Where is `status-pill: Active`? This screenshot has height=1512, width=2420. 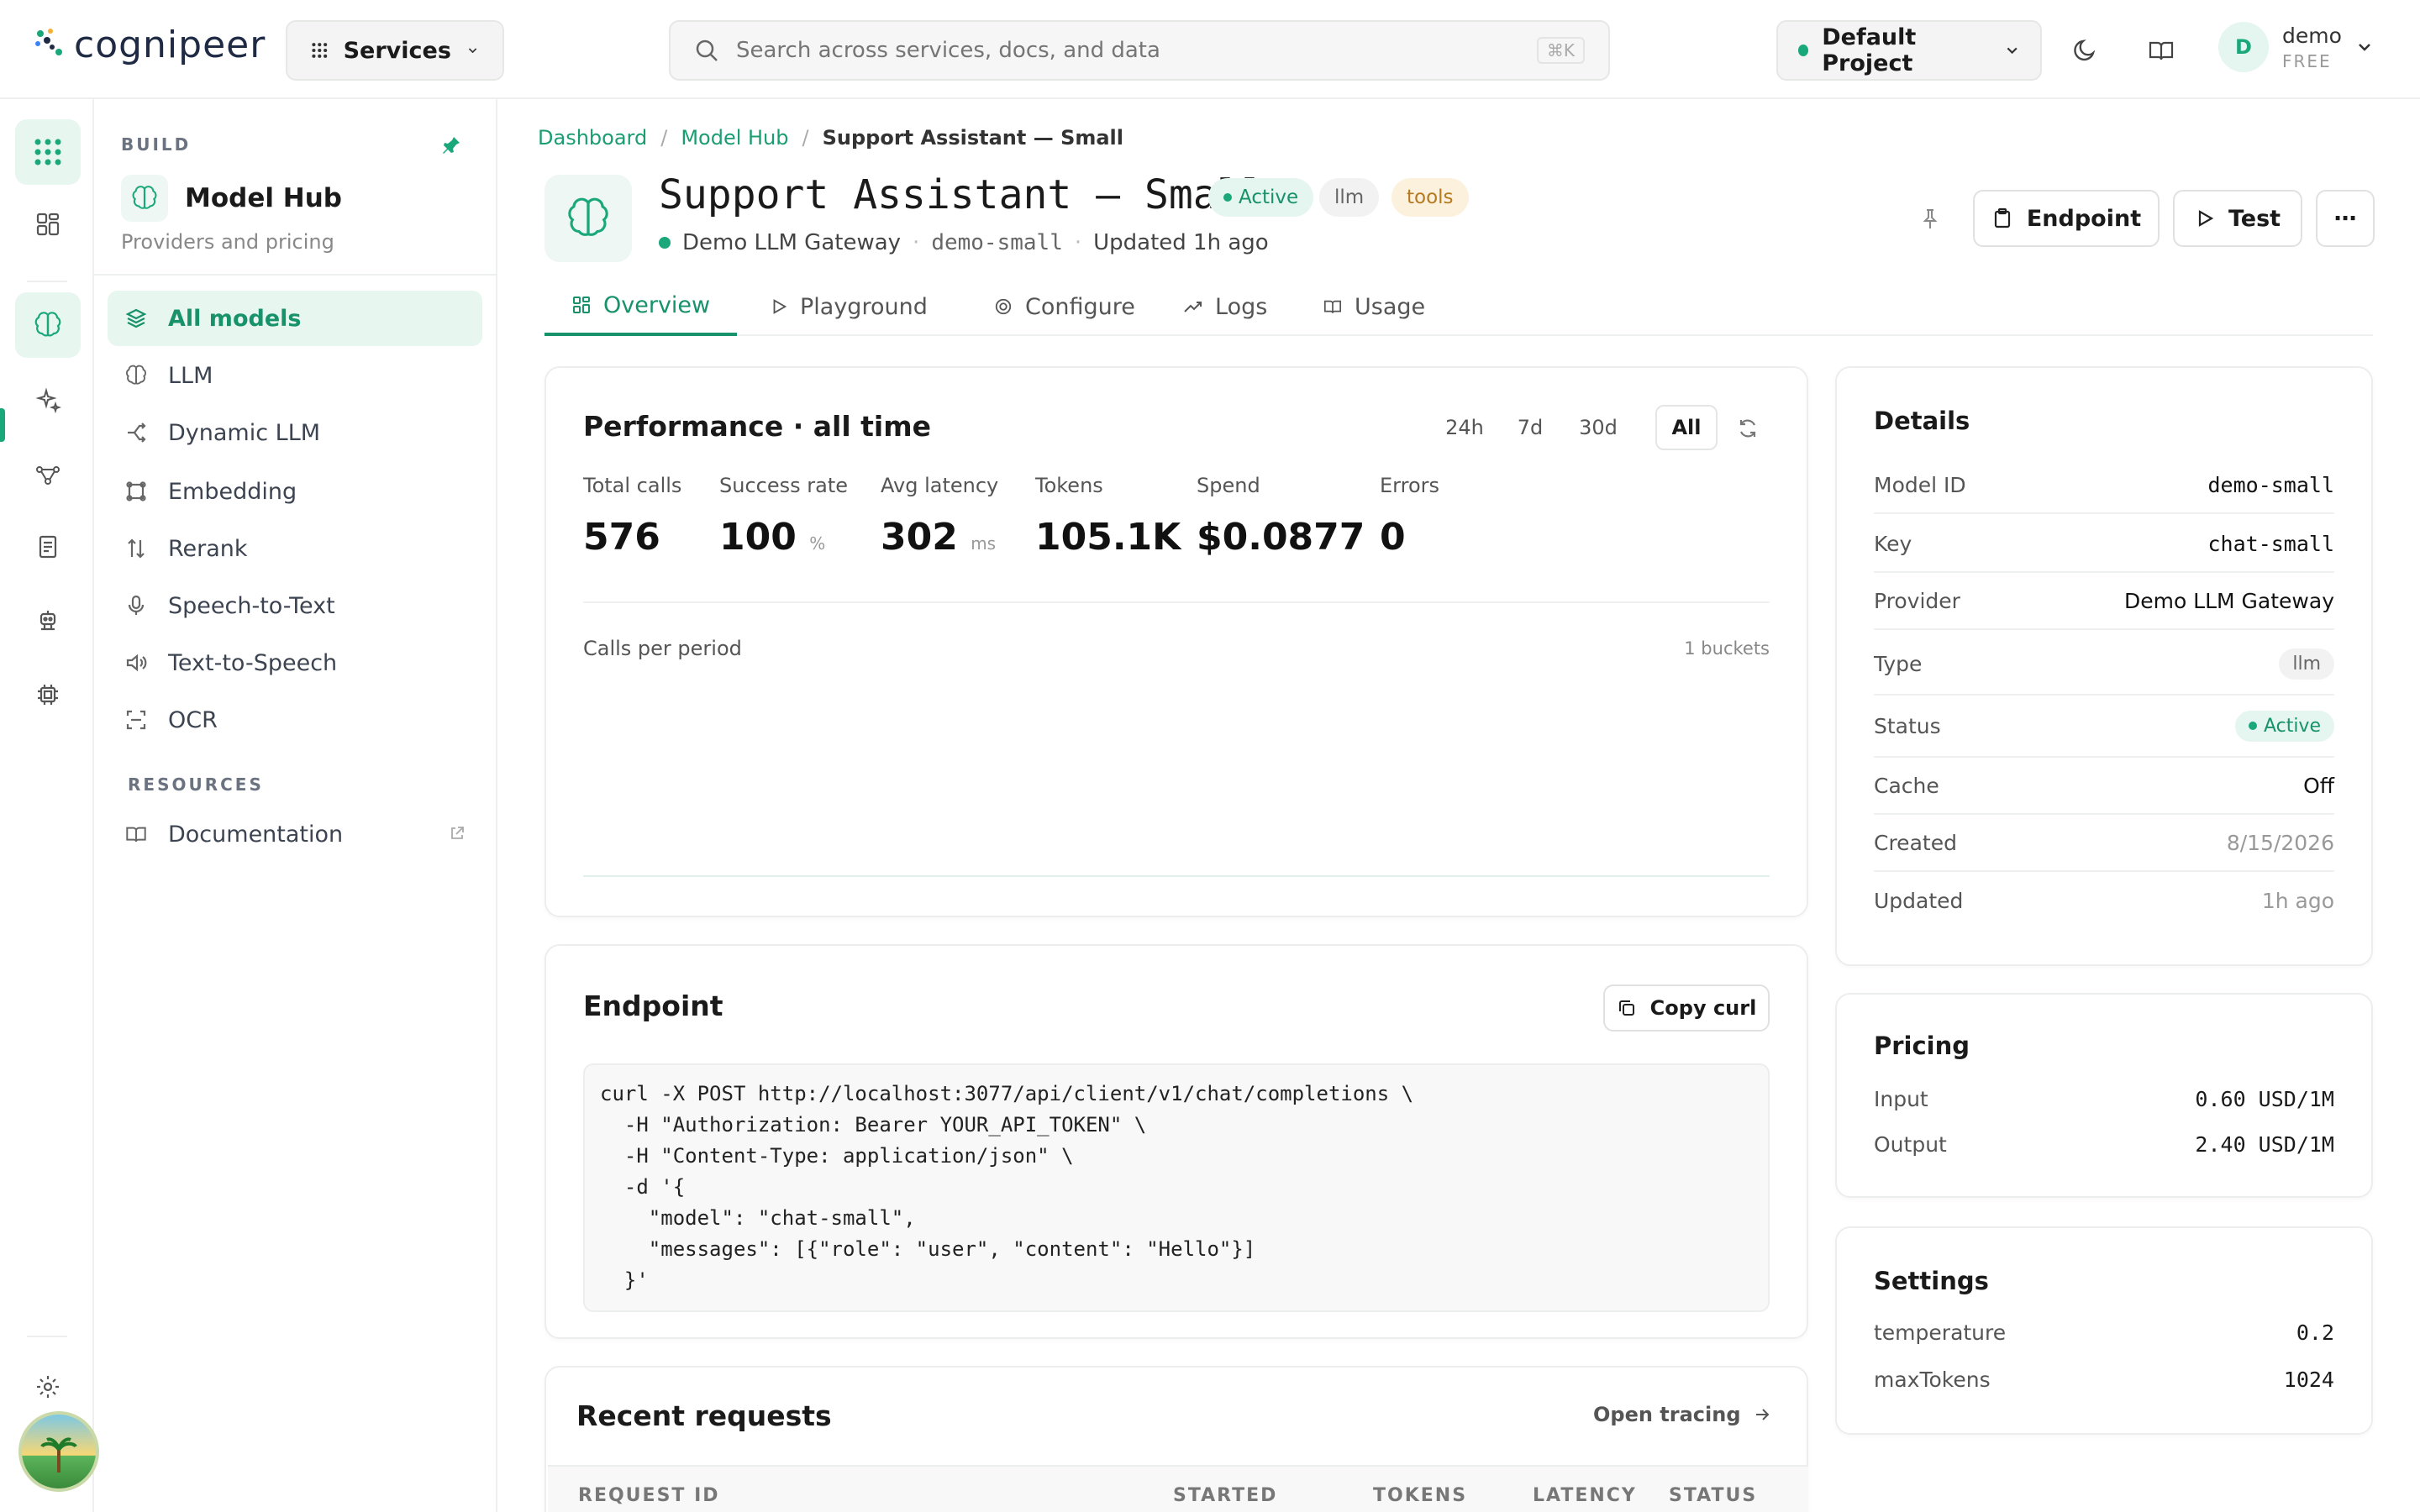
status-pill: Active is located at coordinates (2284, 726).